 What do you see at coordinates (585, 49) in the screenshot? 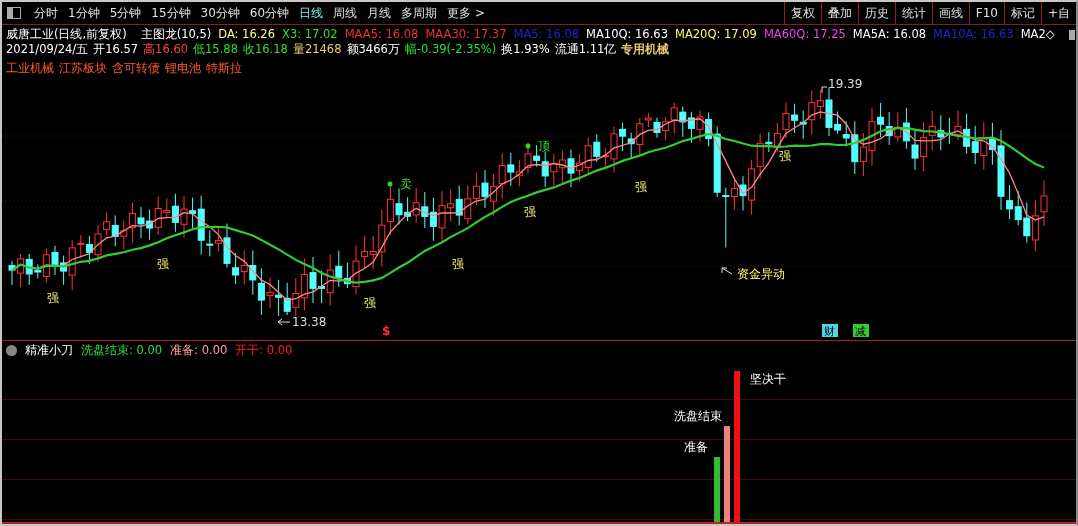
I see `quote-field: 流通1.11亿` at bounding box center [585, 49].